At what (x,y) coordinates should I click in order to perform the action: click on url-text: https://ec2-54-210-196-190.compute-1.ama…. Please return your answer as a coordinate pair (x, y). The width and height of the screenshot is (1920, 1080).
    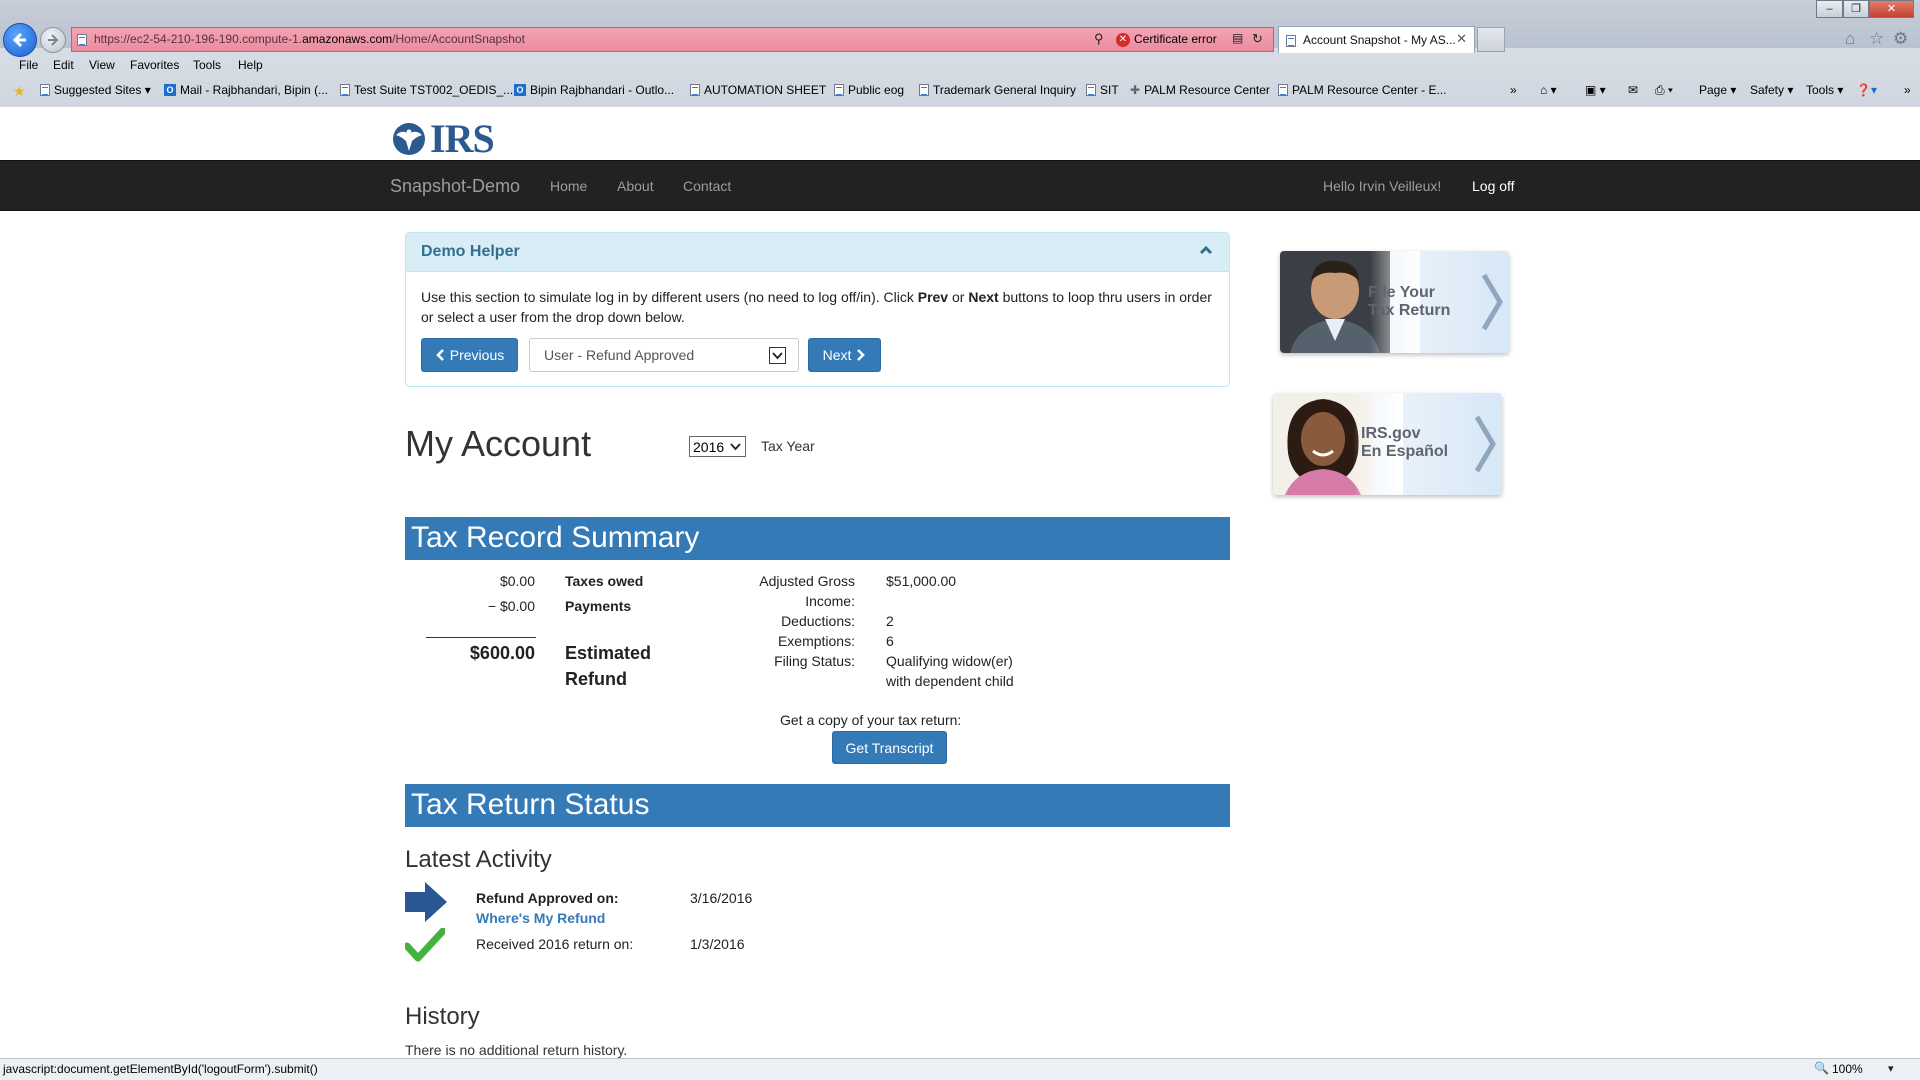
    Looking at the image, I should click on (309, 39).